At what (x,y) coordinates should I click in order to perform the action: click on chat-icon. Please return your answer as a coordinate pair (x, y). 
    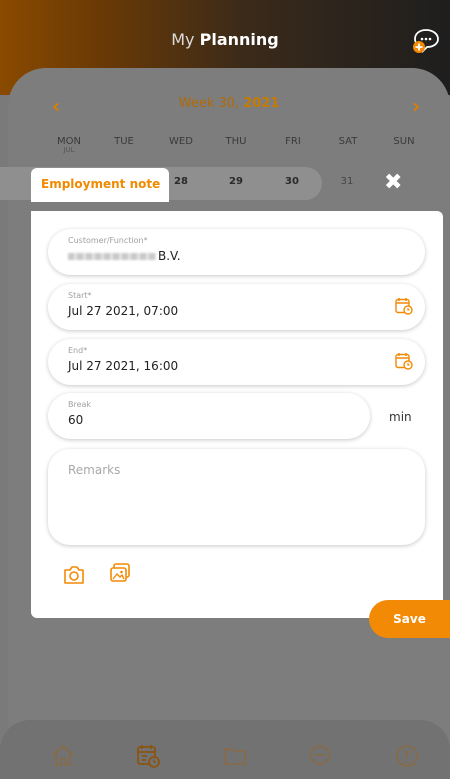
    Looking at the image, I should click on (320, 756).